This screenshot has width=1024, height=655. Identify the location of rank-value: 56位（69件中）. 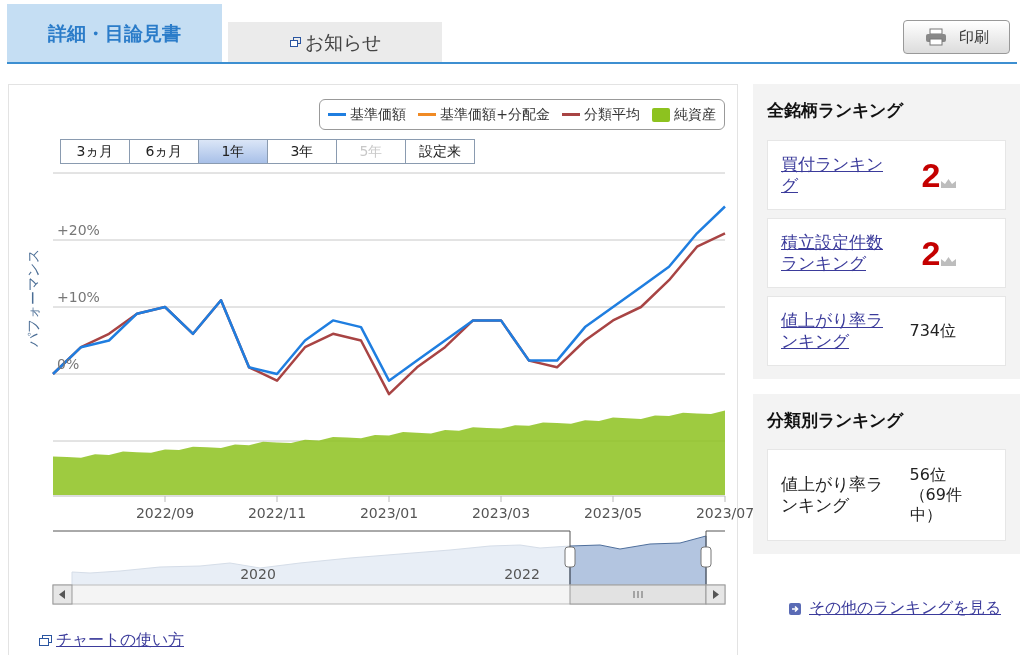
(936, 495).